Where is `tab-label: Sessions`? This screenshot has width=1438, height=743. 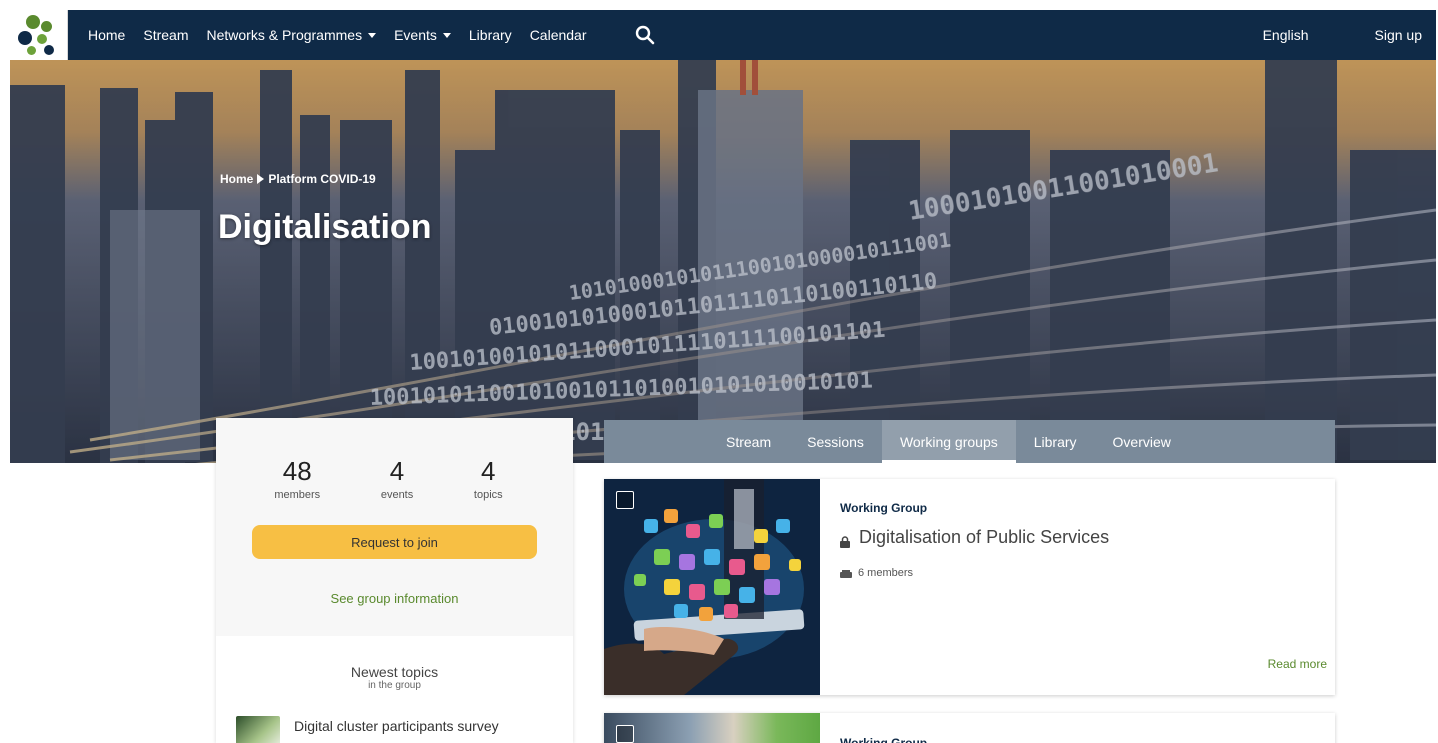 tab-label: Sessions is located at coordinates (835, 441).